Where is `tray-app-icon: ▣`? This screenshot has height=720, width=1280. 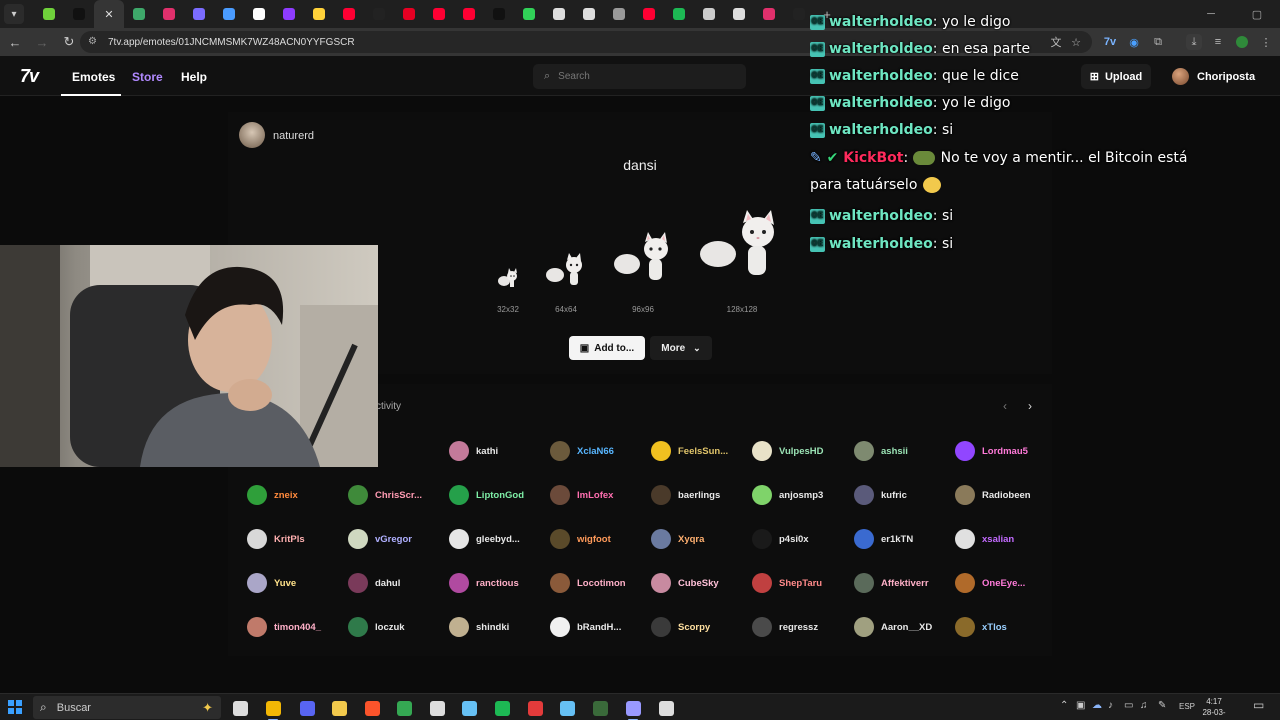
tray-app-icon: ▣ is located at coordinates (1080, 705).